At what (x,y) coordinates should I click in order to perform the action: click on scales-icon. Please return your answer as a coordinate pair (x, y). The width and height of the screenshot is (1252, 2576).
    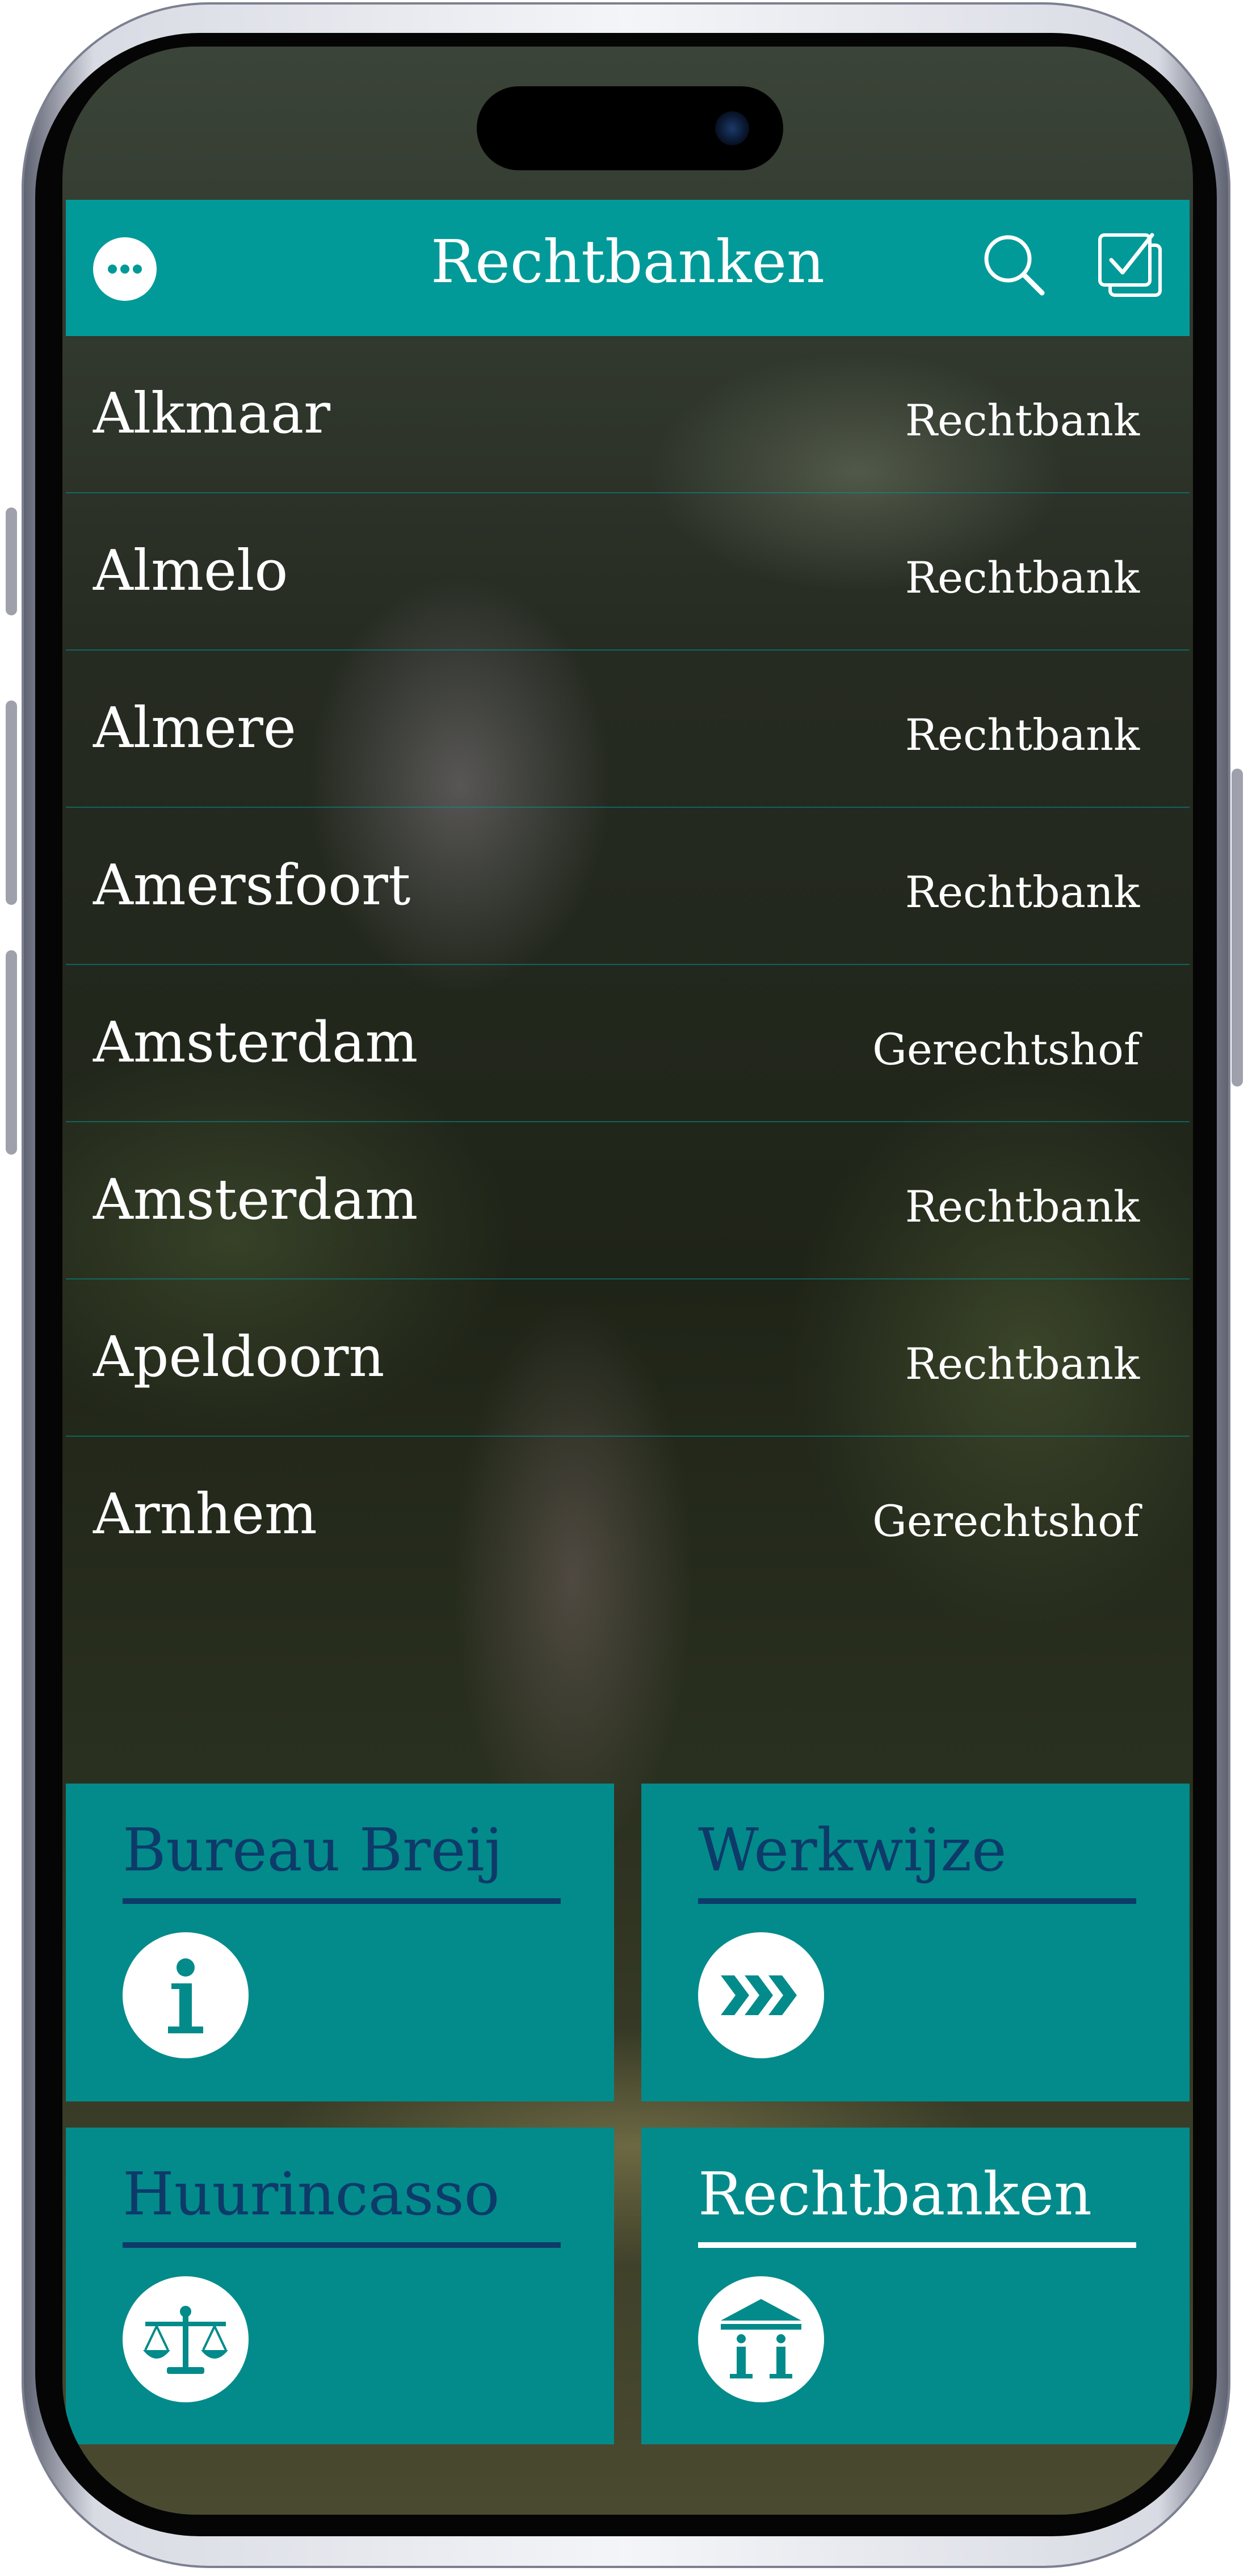
    Looking at the image, I should click on (186, 2340).